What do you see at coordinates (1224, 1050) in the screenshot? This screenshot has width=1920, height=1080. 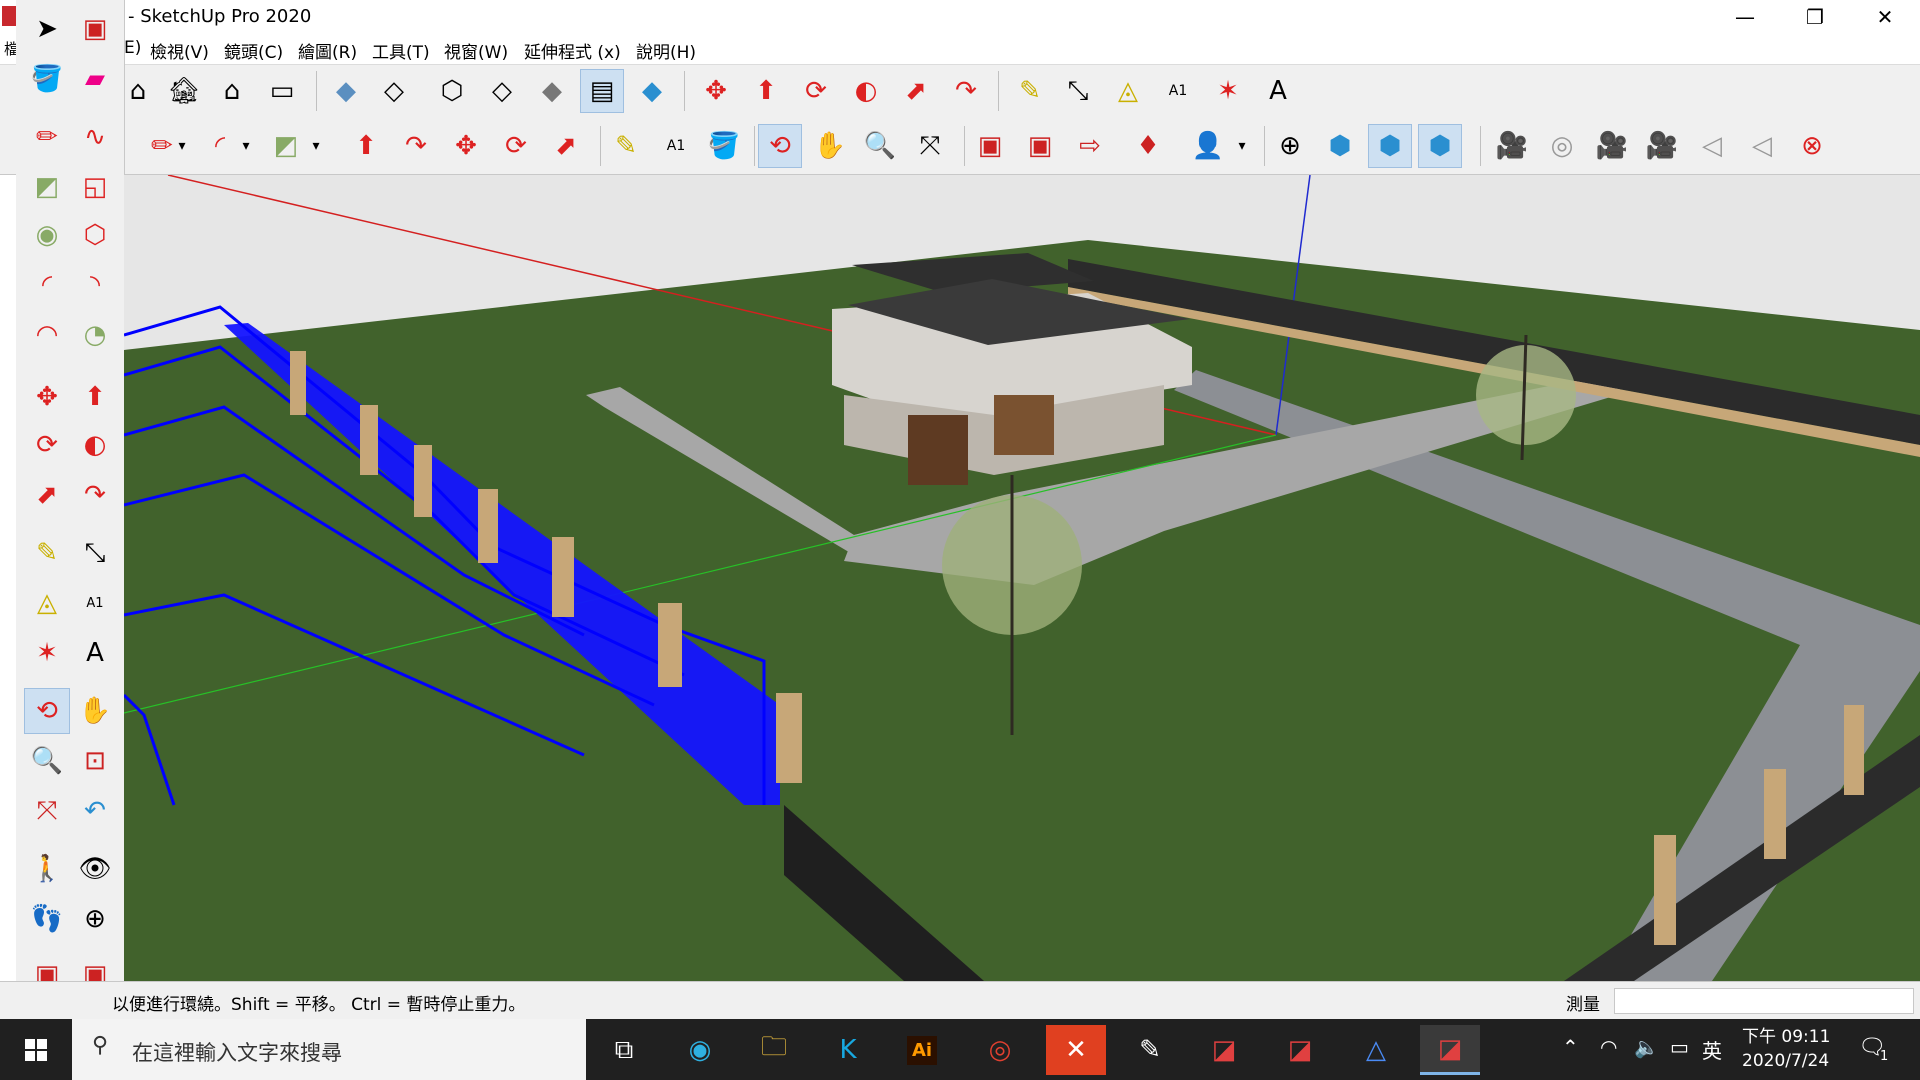 I see `sketchup-layout-icon: ◪` at bounding box center [1224, 1050].